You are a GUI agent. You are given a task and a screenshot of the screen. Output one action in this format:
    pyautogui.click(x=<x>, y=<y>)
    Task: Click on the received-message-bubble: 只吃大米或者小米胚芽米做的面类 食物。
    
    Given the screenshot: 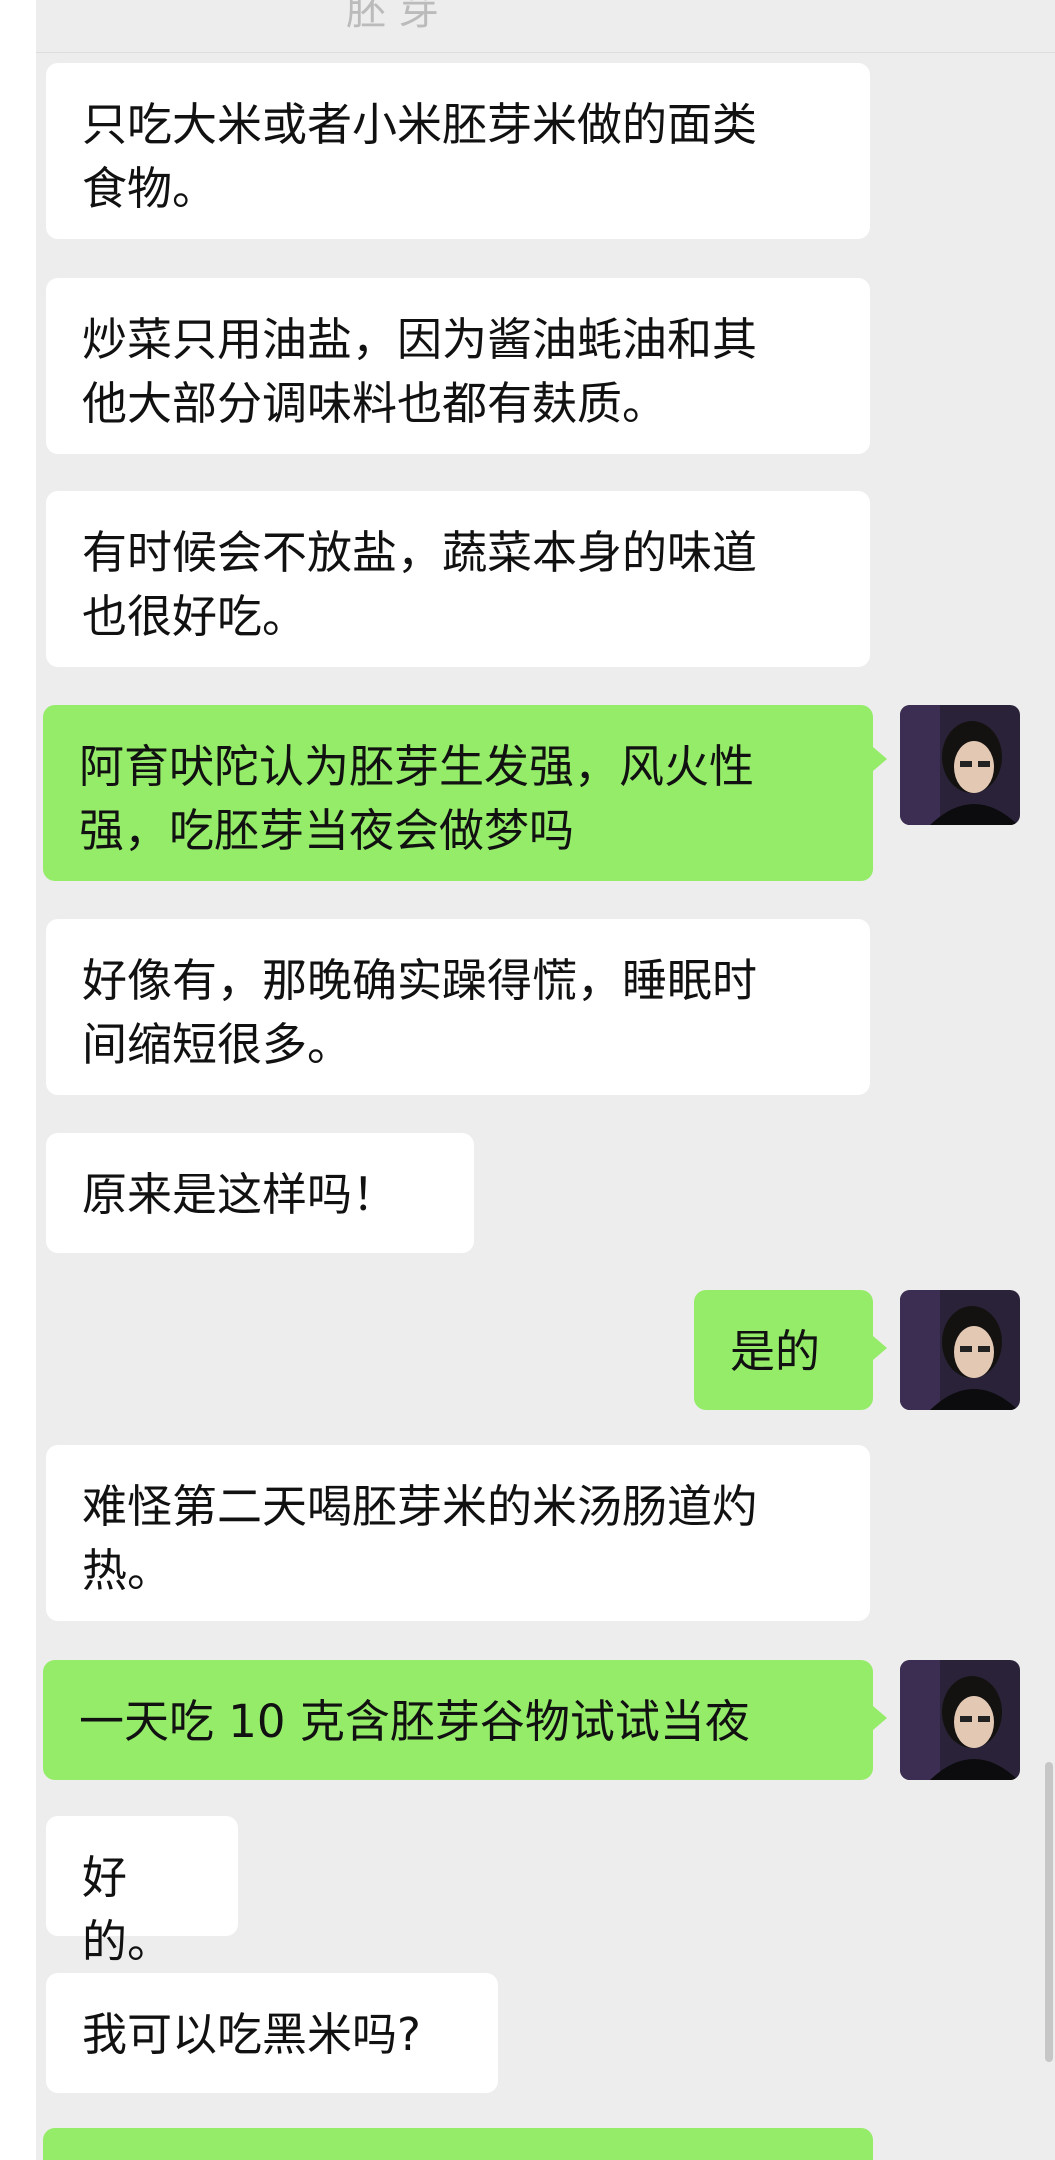 What is the action you would take?
    pyautogui.click(x=458, y=151)
    